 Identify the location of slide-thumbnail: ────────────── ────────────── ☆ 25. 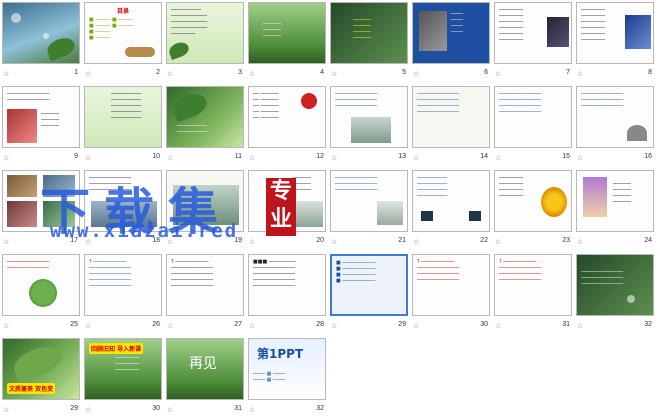
(41, 293).